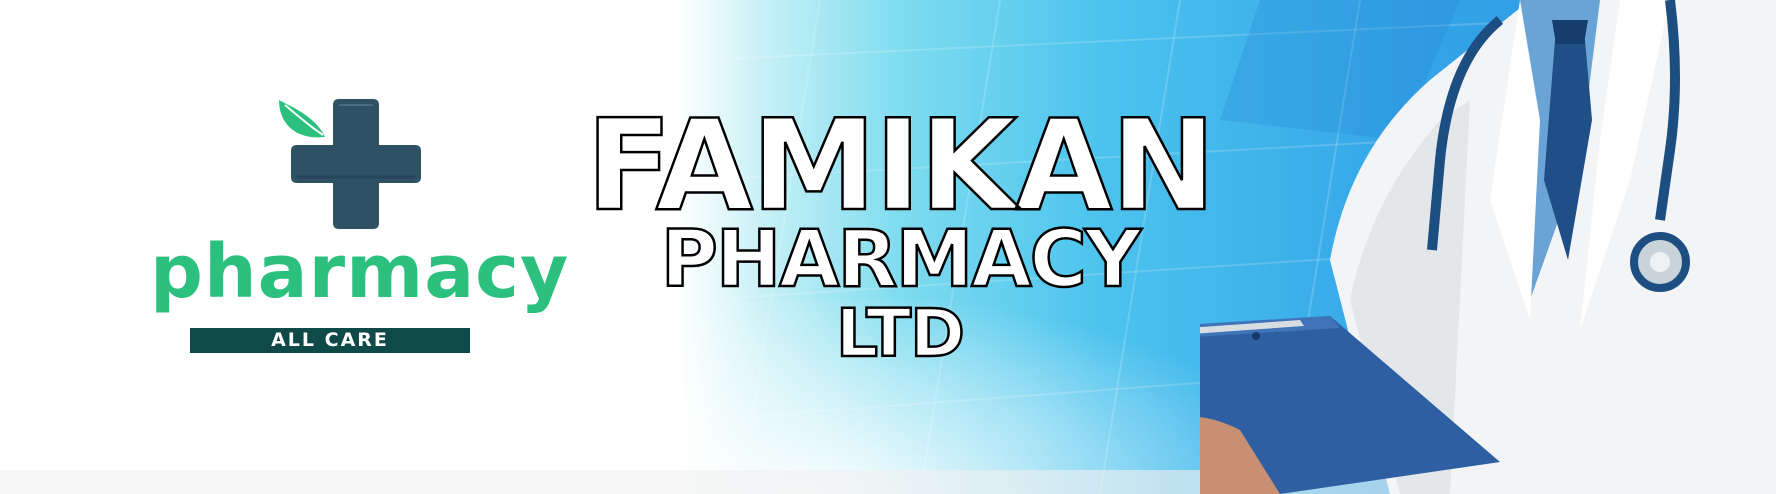 This screenshot has width=1776, height=494. I want to click on logo-wordmark: pharmacy, so click(360, 272).